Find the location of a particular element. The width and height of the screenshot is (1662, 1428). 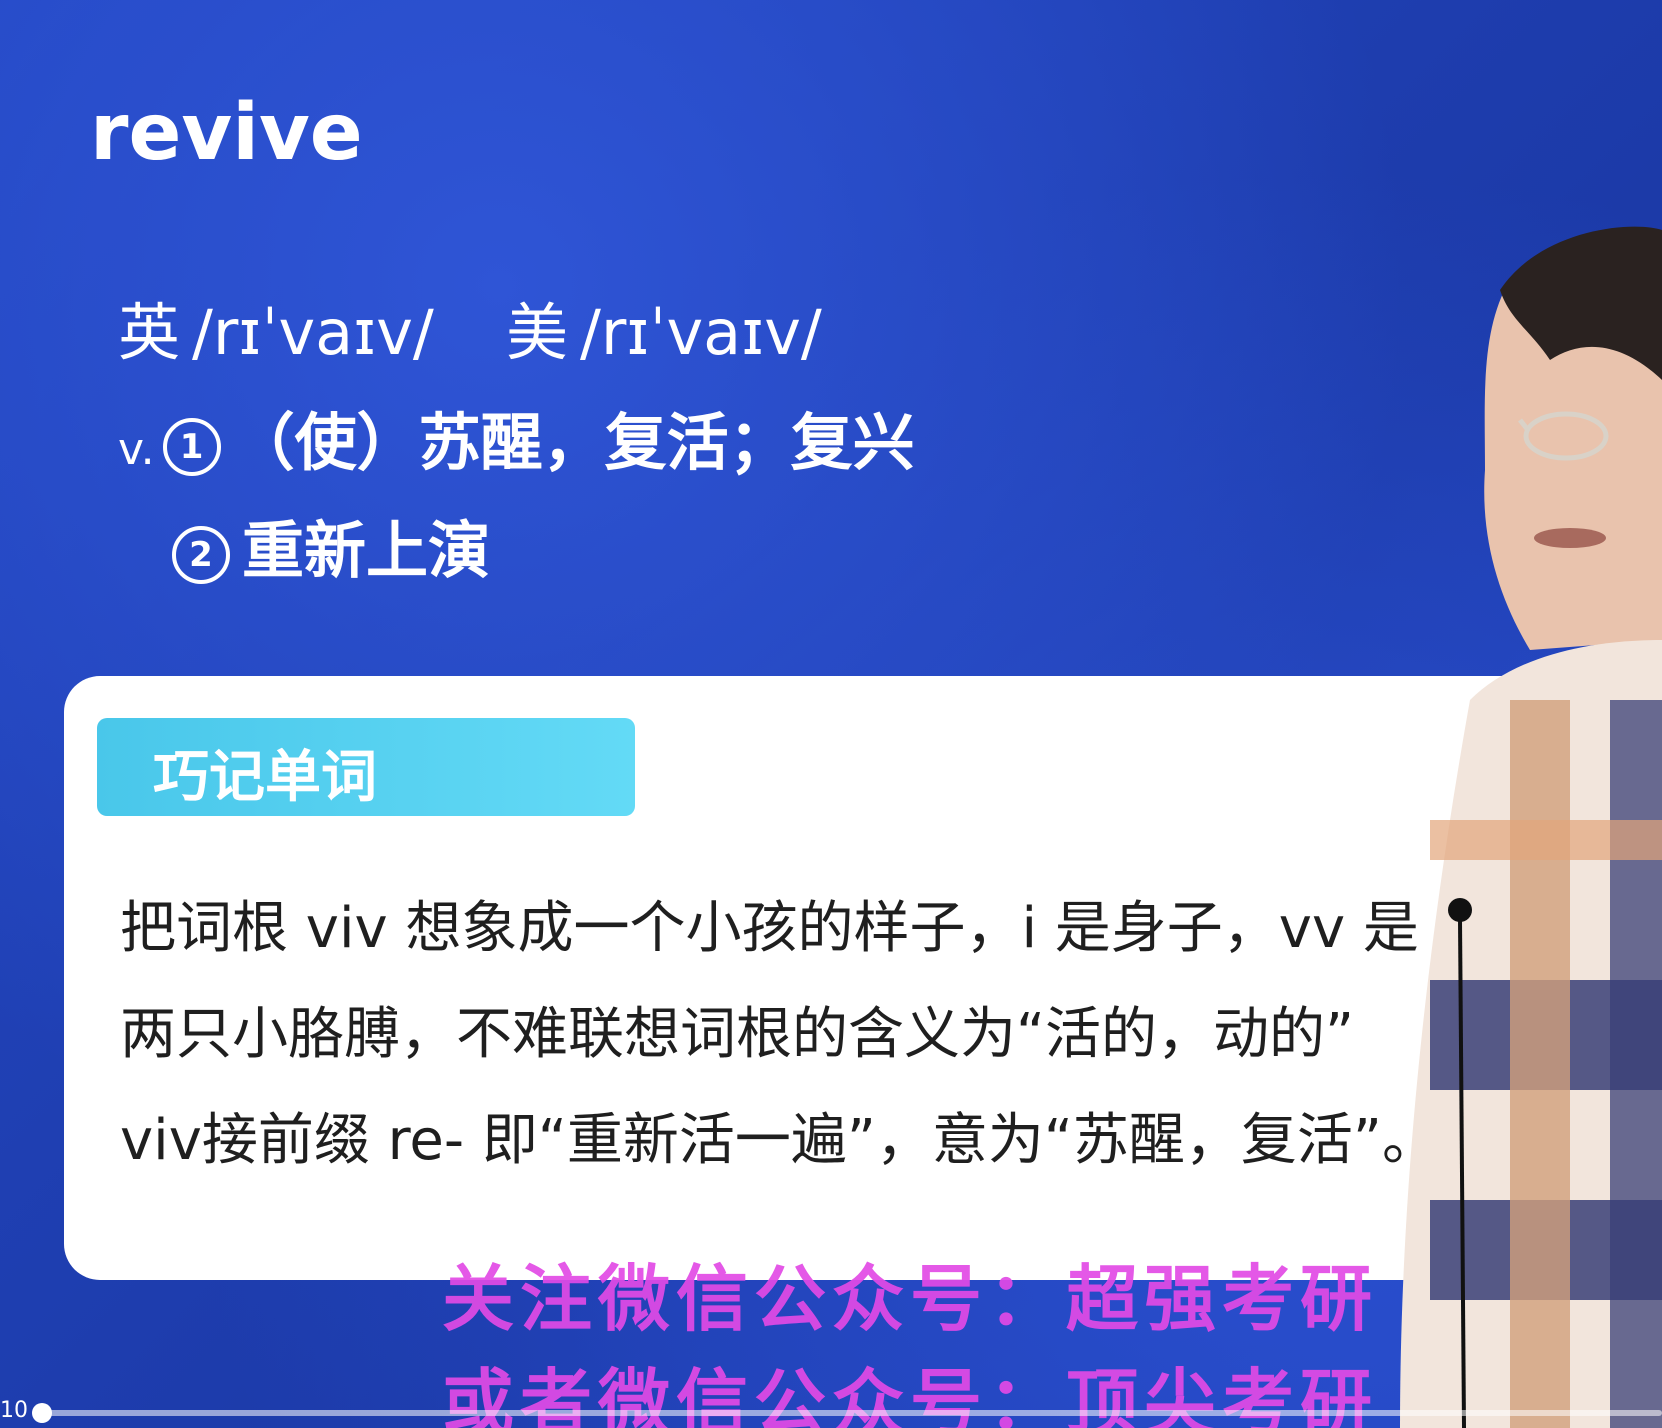

memory-tip-tag: 巧记单词 is located at coordinates (366, 767).